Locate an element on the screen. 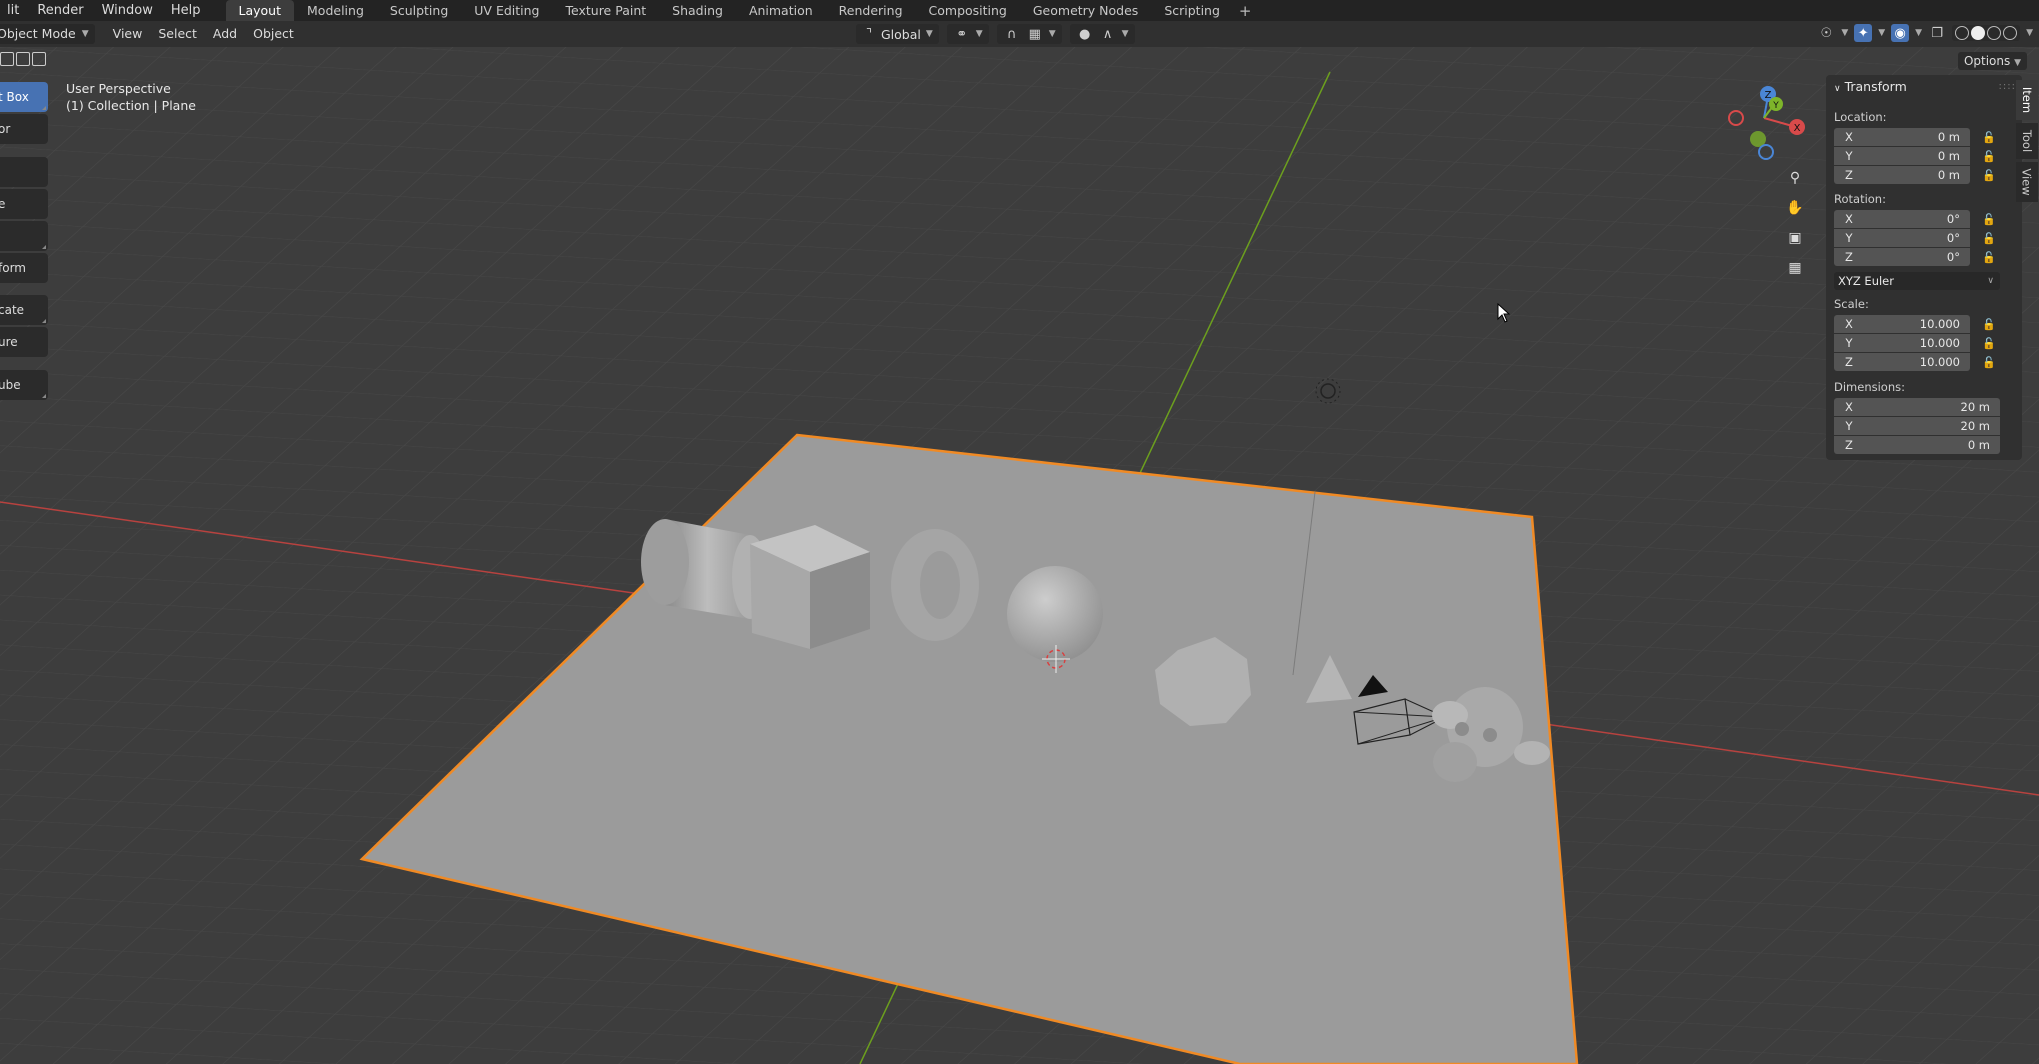 The width and height of the screenshot is (2039, 1064). select-subtract-icon is located at coordinates (39, 59).